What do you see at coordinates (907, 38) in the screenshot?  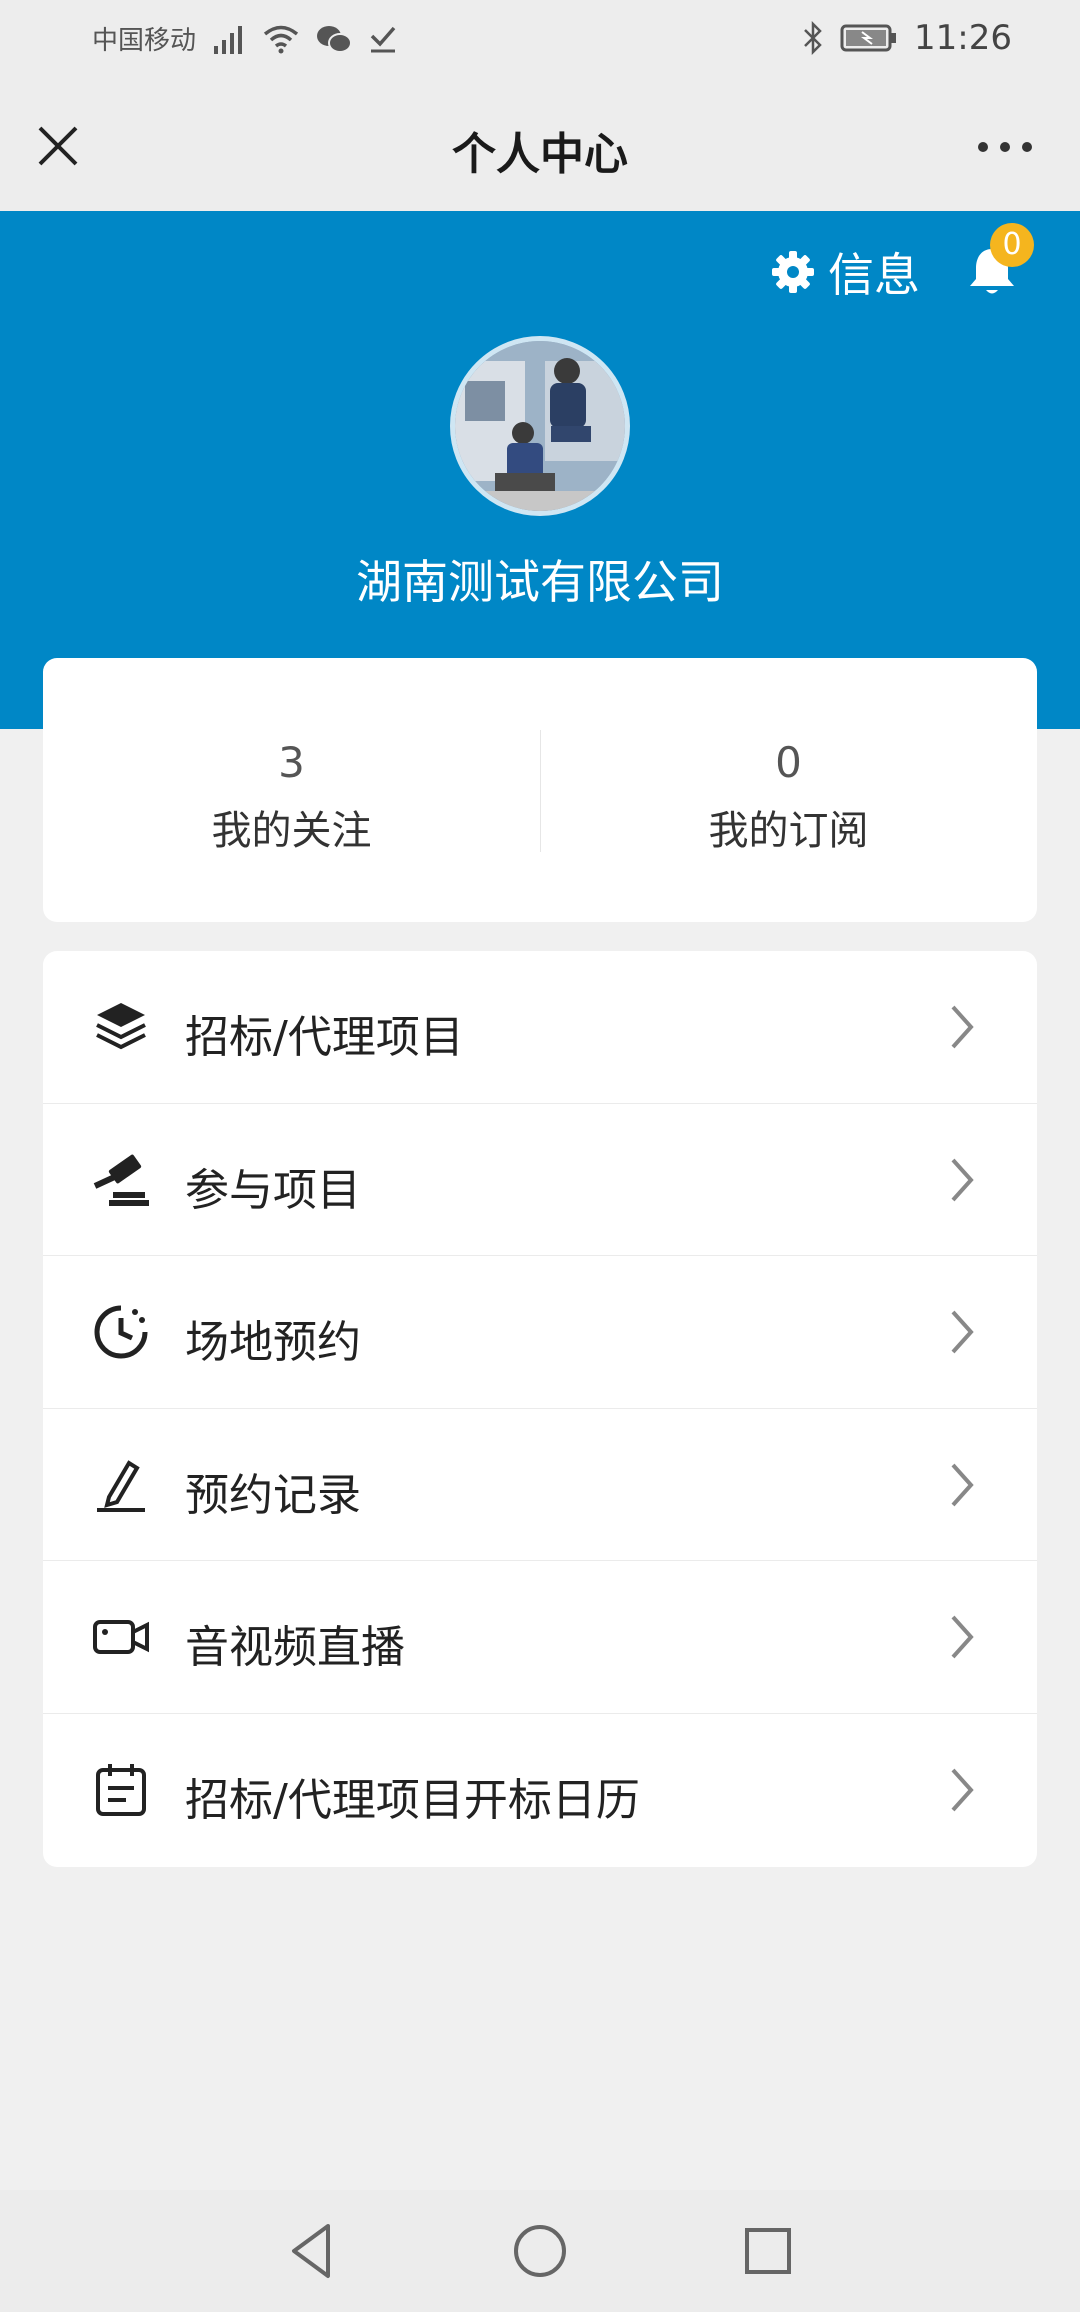 I see `status-right: 11:26` at bounding box center [907, 38].